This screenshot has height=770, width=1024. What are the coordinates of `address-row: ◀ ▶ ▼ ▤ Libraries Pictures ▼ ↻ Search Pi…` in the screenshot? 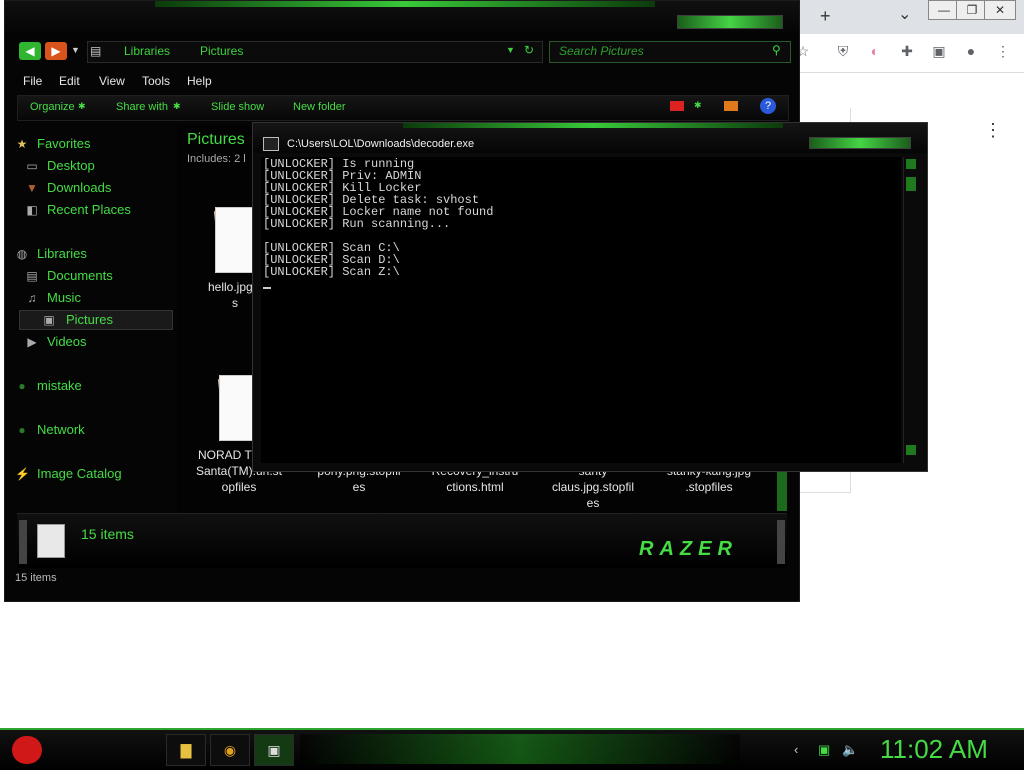 It's located at (404, 52).